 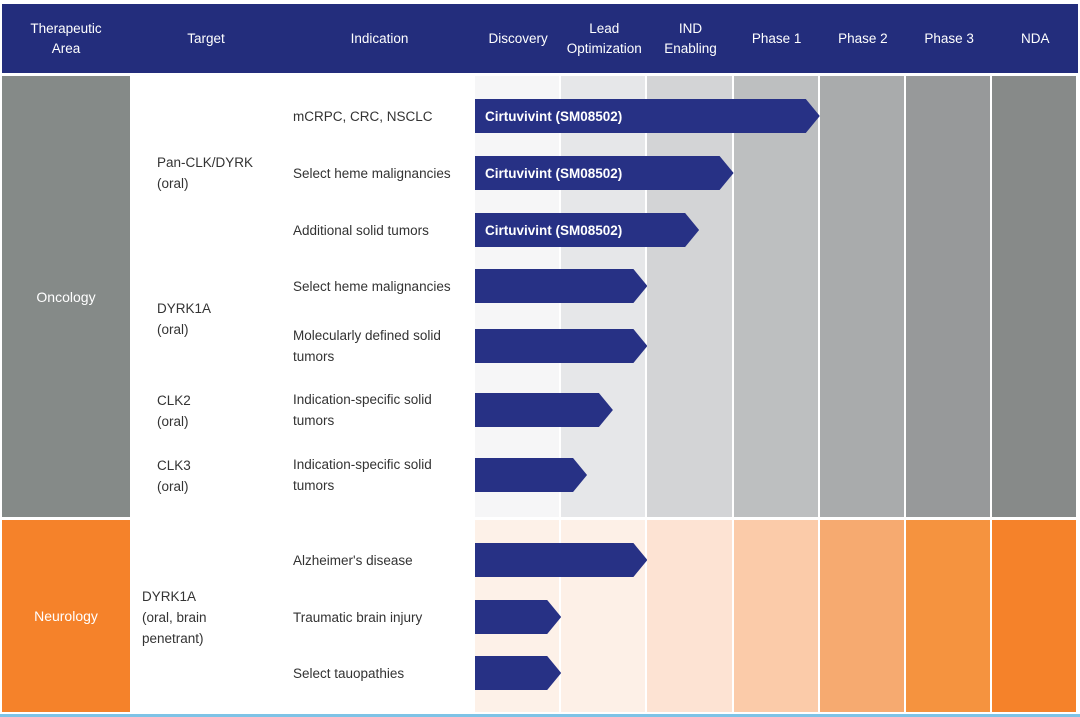 What do you see at coordinates (379, 38) in the screenshot?
I see `header-indication: Indication` at bounding box center [379, 38].